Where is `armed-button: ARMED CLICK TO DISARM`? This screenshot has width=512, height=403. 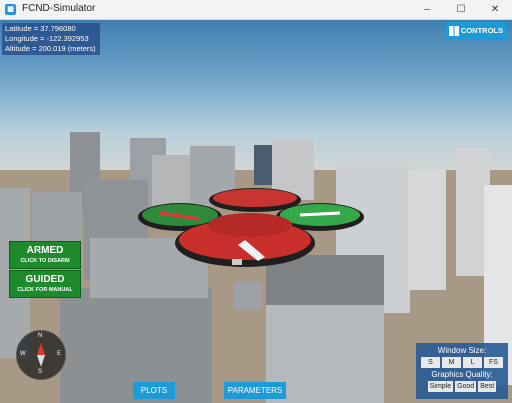
armed-button: ARMED CLICK TO DISARM is located at coordinates (45, 255).